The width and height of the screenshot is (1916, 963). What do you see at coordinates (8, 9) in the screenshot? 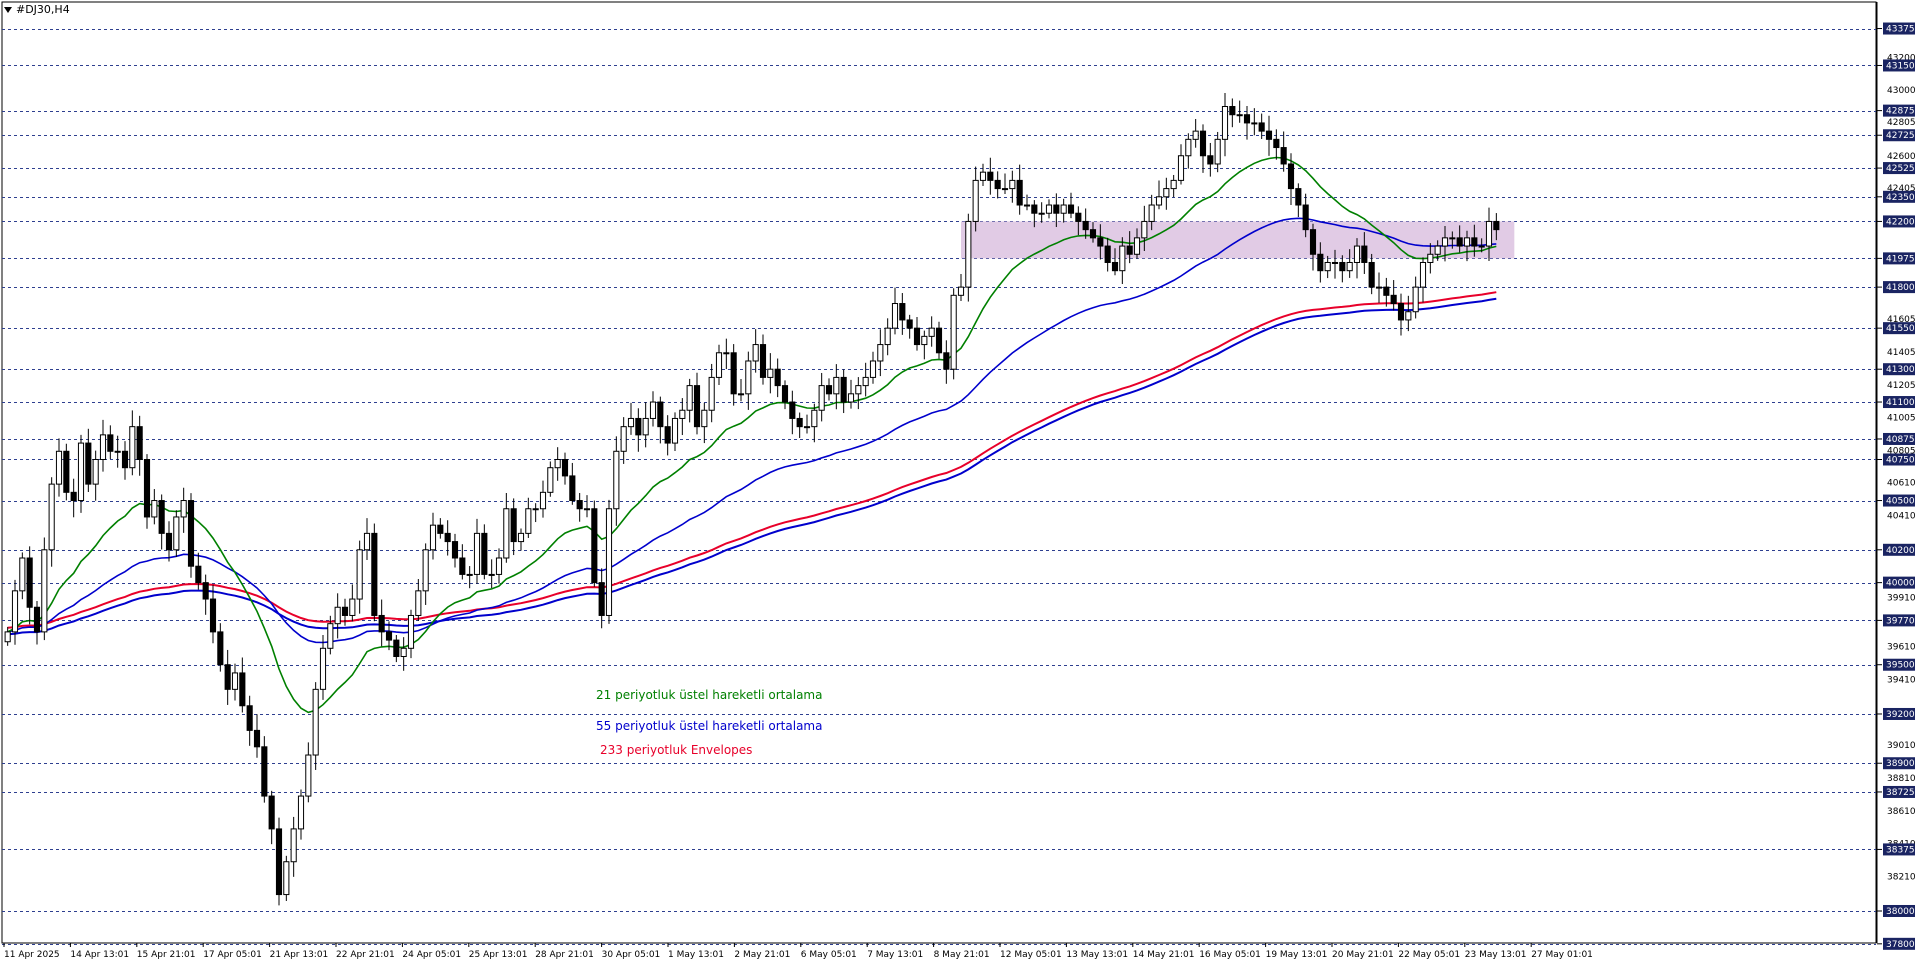
I see `triangle-down-icon` at bounding box center [8, 9].